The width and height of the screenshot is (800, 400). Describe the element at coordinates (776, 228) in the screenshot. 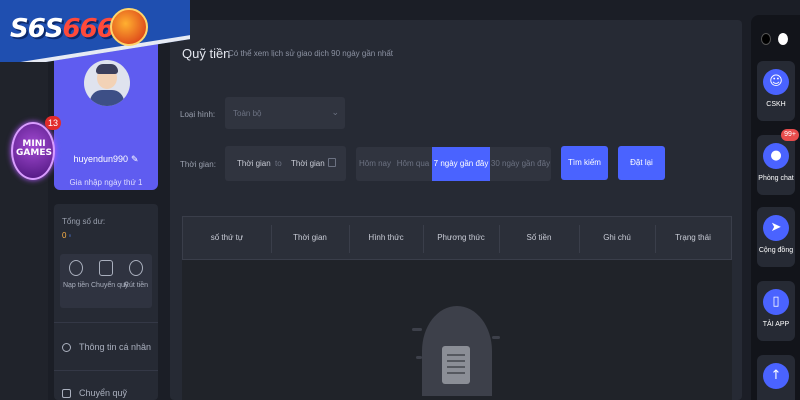

I see `telegram-icon: ➤` at that location.